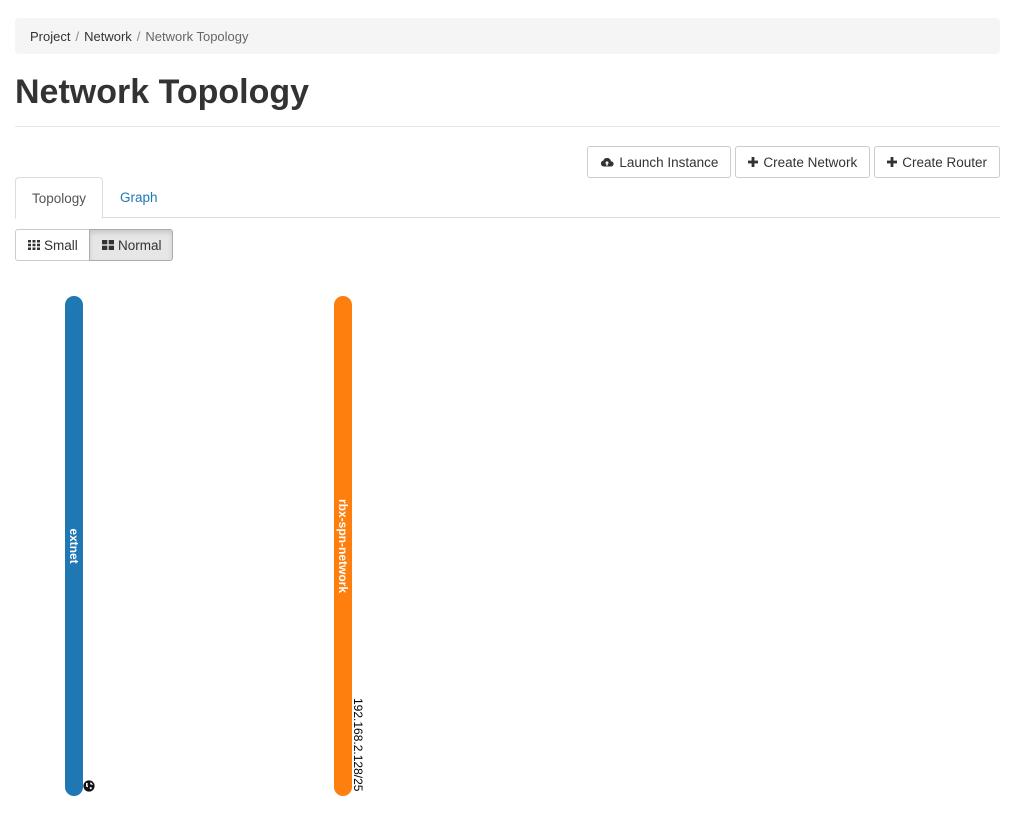 The width and height of the screenshot is (1015, 822). Describe the element at coordinates (810, 162) in the screenshot. I see `create-network-label: Create Network` at that location.